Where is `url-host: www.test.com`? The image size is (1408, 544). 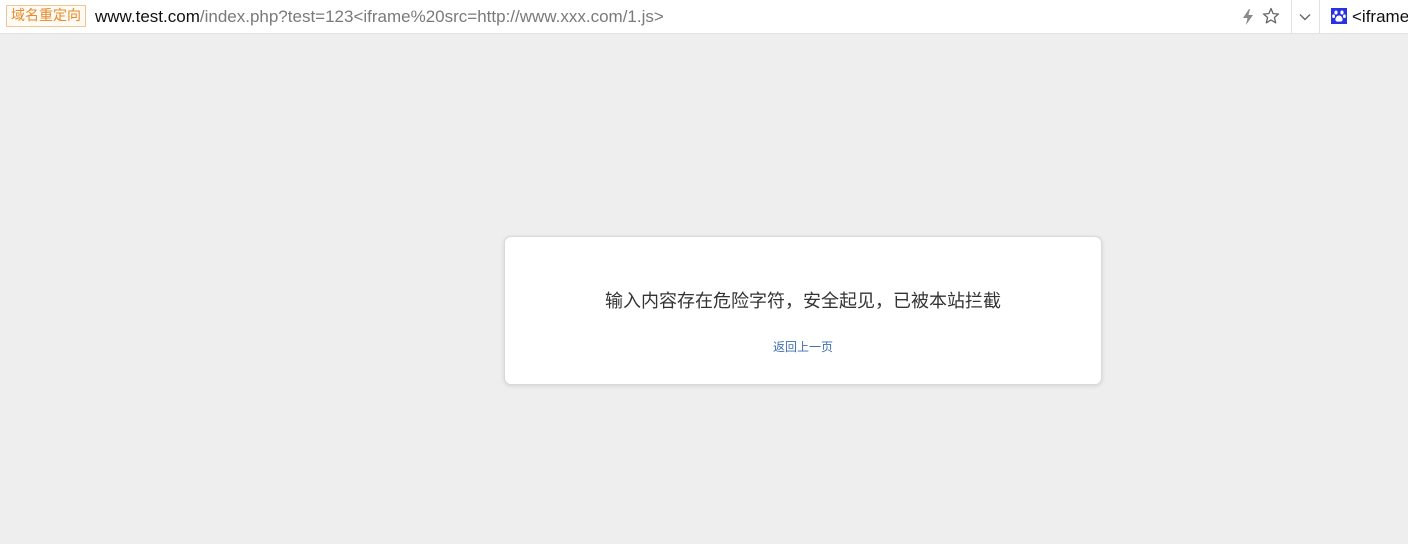
url-host: www.test.com is located at coordinates (147, 16).